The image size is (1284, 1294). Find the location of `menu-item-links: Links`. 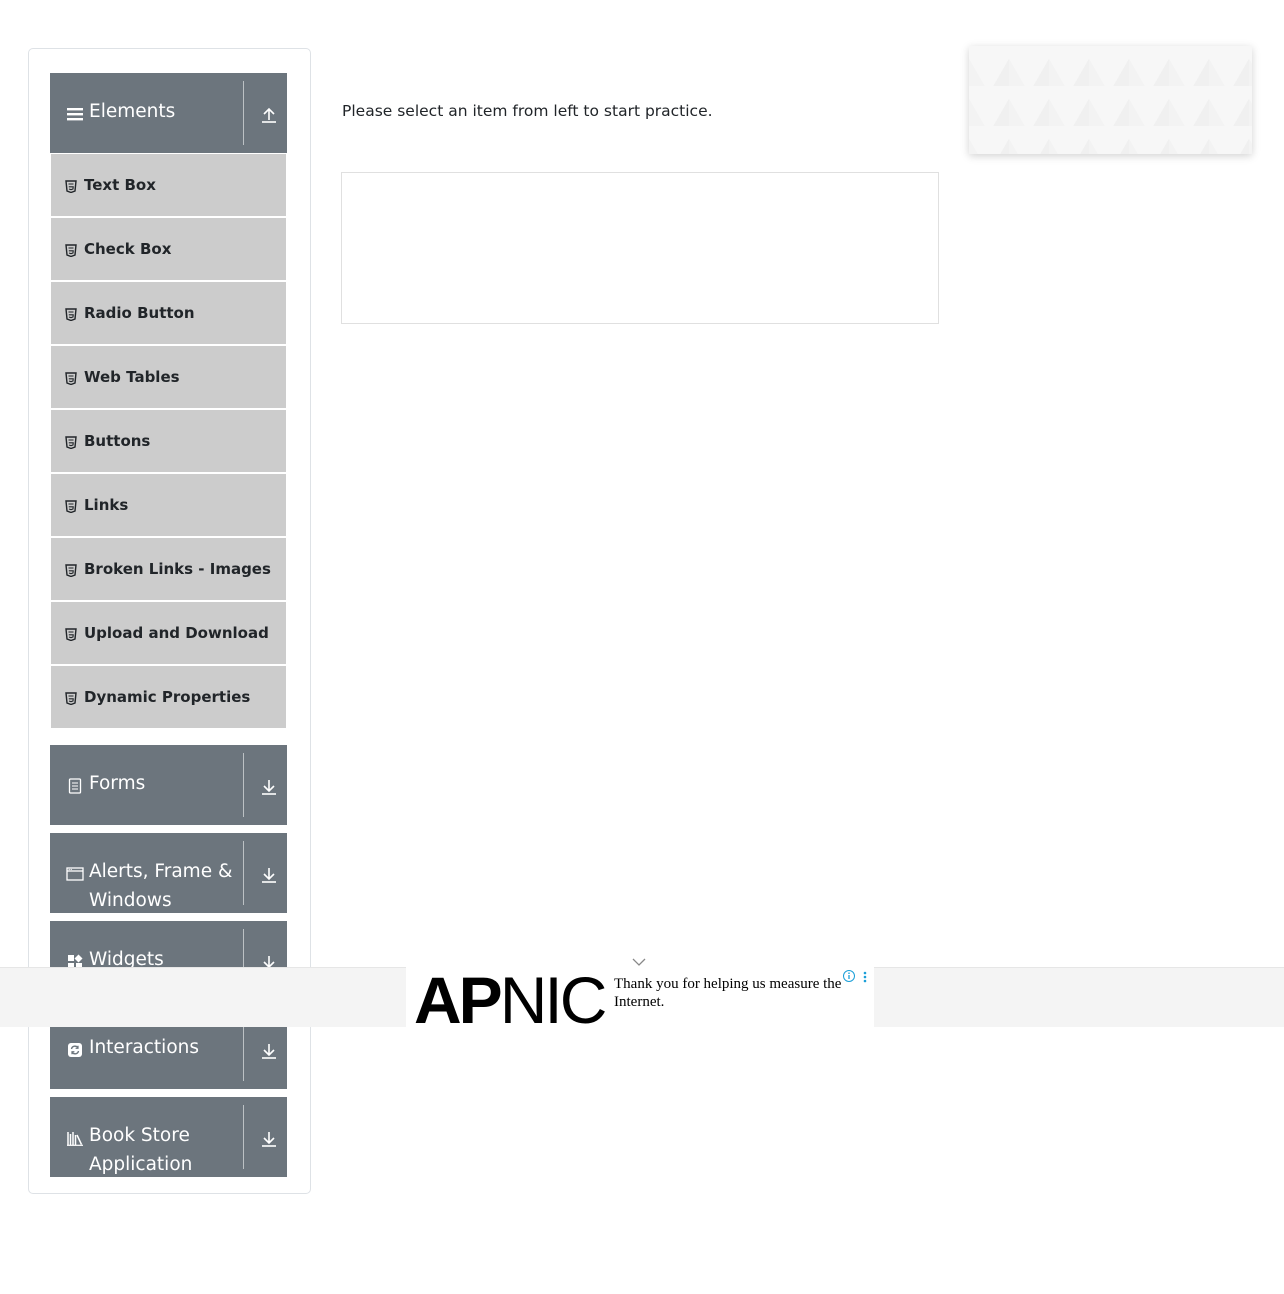

menu-item-links: Links is located at coordinates (168, 505).